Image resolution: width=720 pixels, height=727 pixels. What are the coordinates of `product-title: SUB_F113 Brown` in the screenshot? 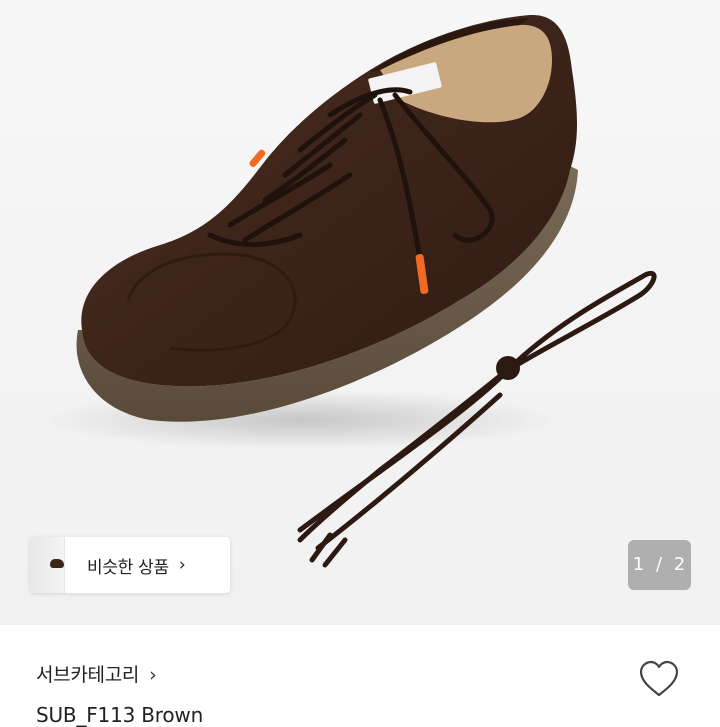 It's located at (120, 715).